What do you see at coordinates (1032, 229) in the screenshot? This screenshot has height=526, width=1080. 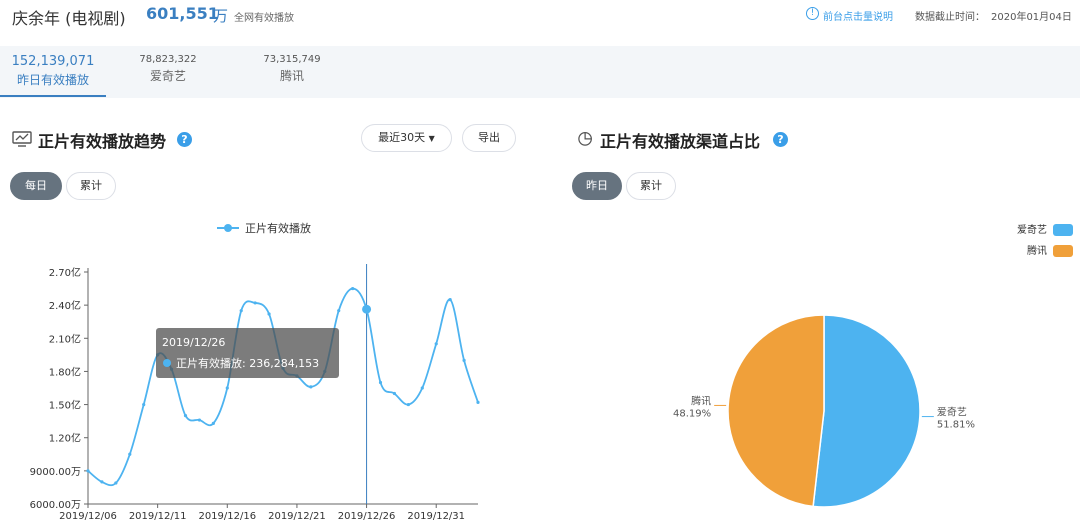 I see `legend-label: 爱奇艺` at bounding box center [1032, 229].